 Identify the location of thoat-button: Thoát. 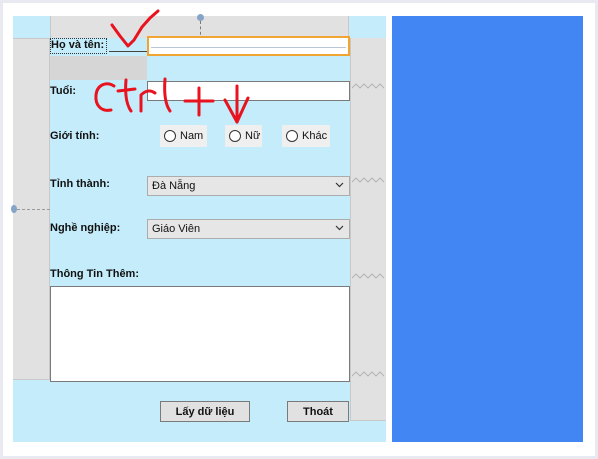
(318, 411).